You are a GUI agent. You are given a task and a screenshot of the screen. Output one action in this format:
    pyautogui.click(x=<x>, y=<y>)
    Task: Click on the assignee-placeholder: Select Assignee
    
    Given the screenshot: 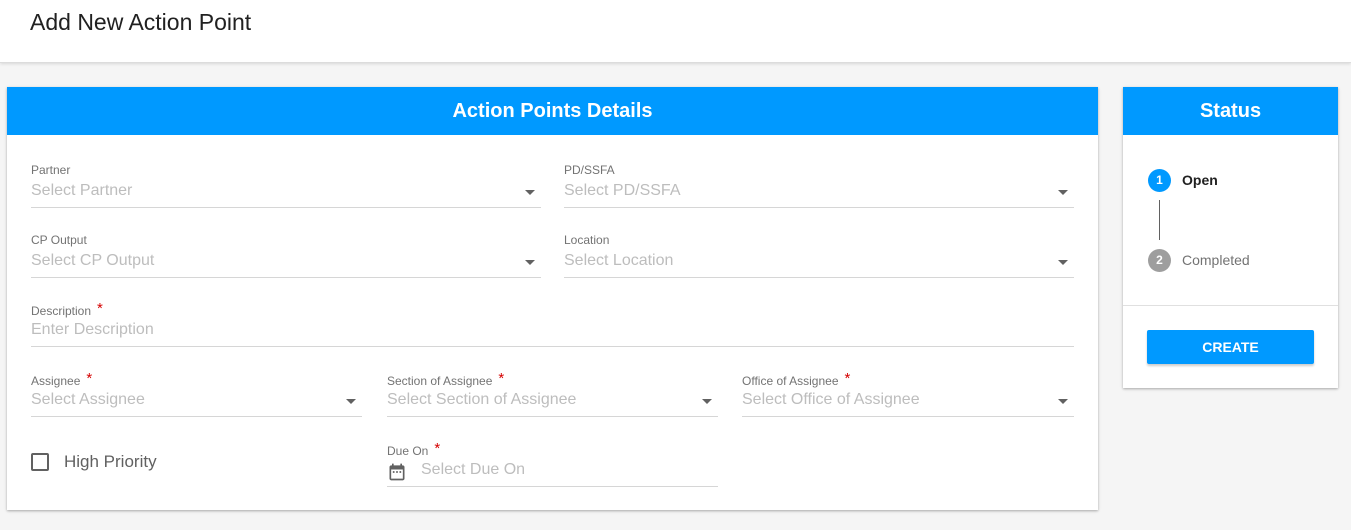 What is the action you would take?
    pyautogui.click(x=88, y=399)
    